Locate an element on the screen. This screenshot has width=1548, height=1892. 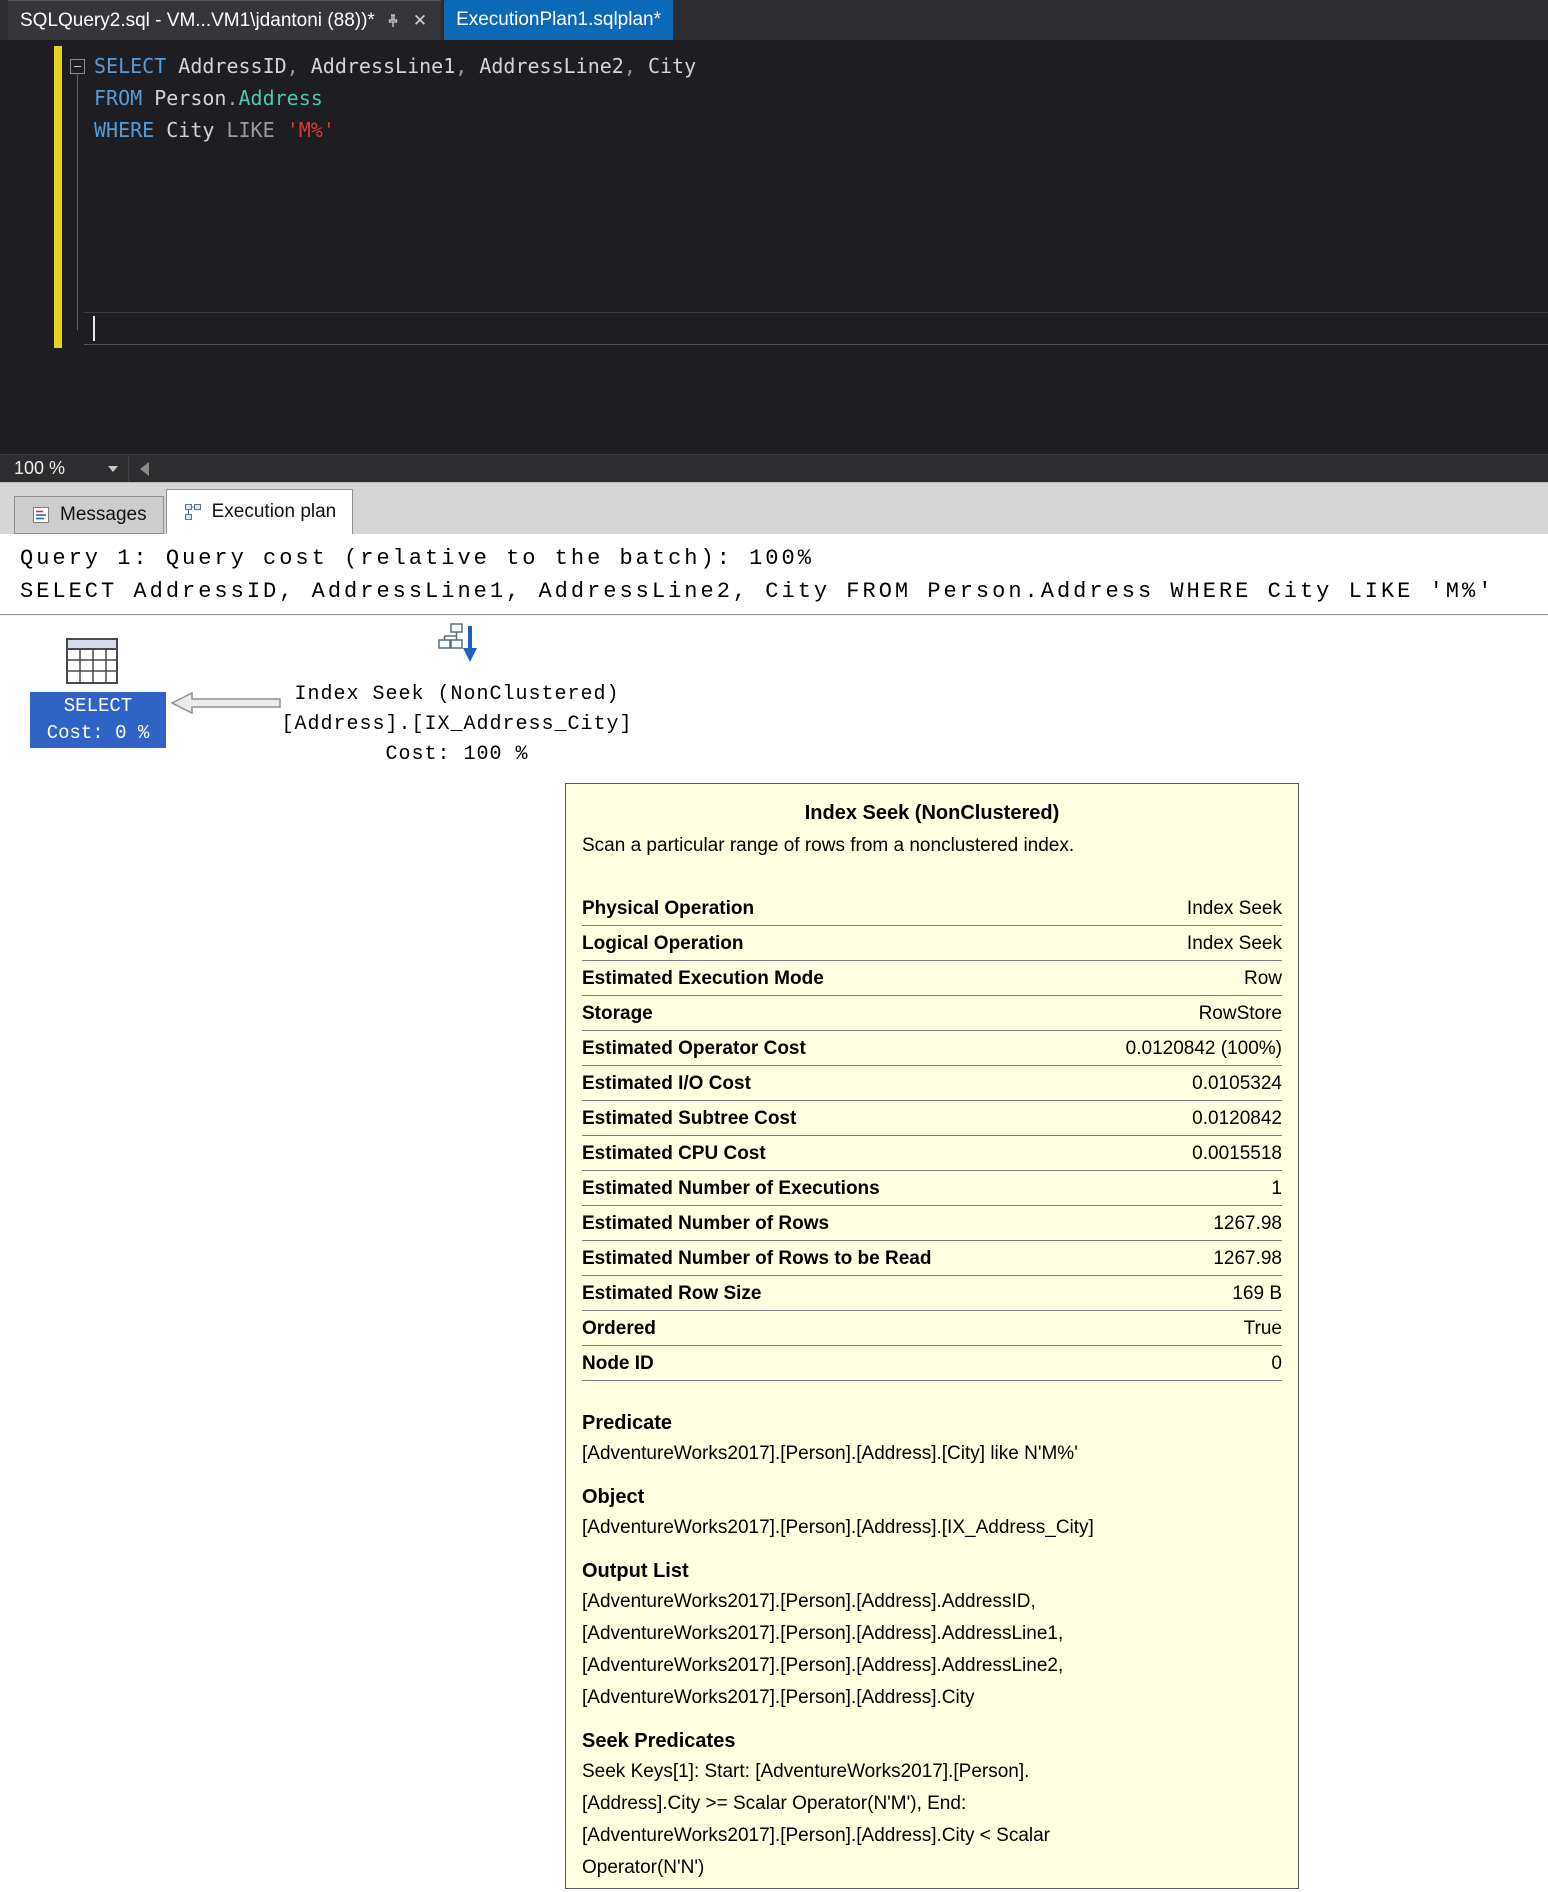
tooltip-row-label: Estimated Operator Cost is located at coordinates (694, 1048).